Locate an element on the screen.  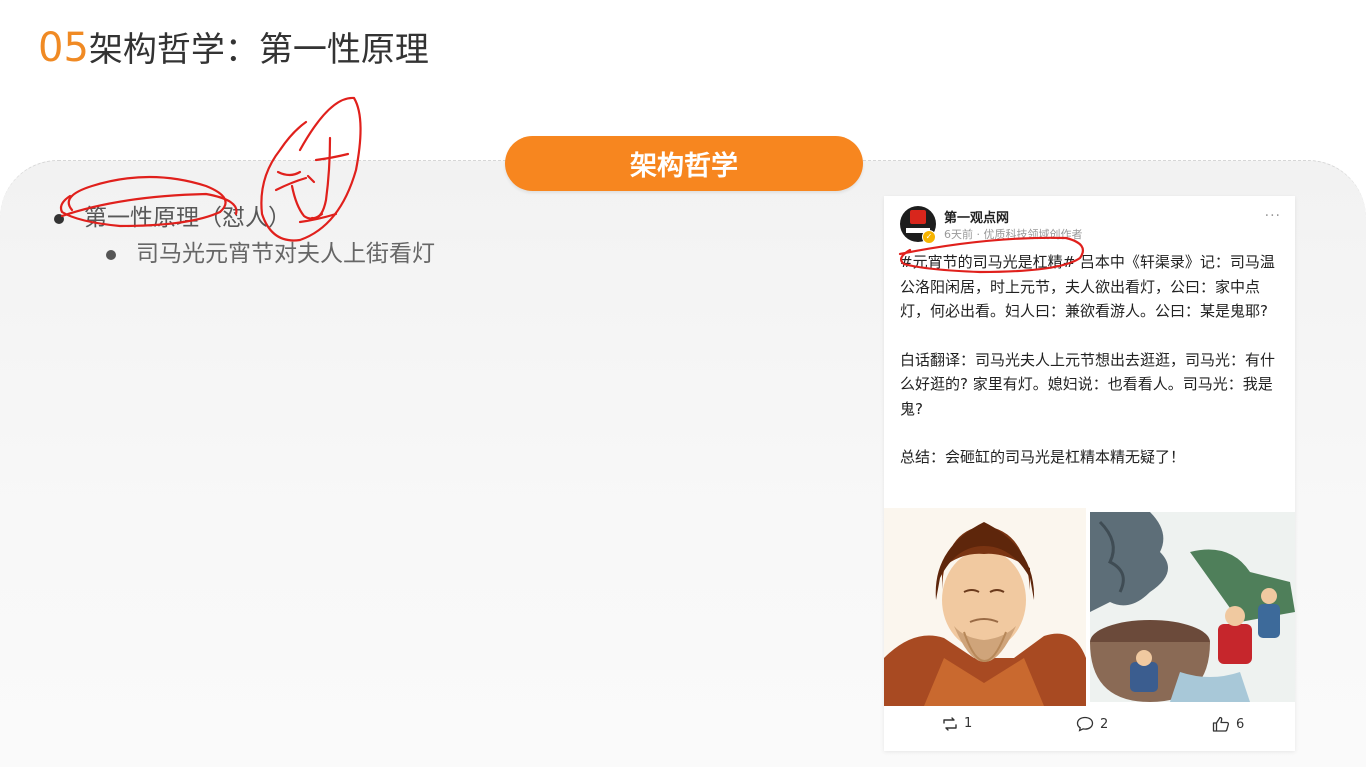
repost-icon is located at coordinates (950, 723).